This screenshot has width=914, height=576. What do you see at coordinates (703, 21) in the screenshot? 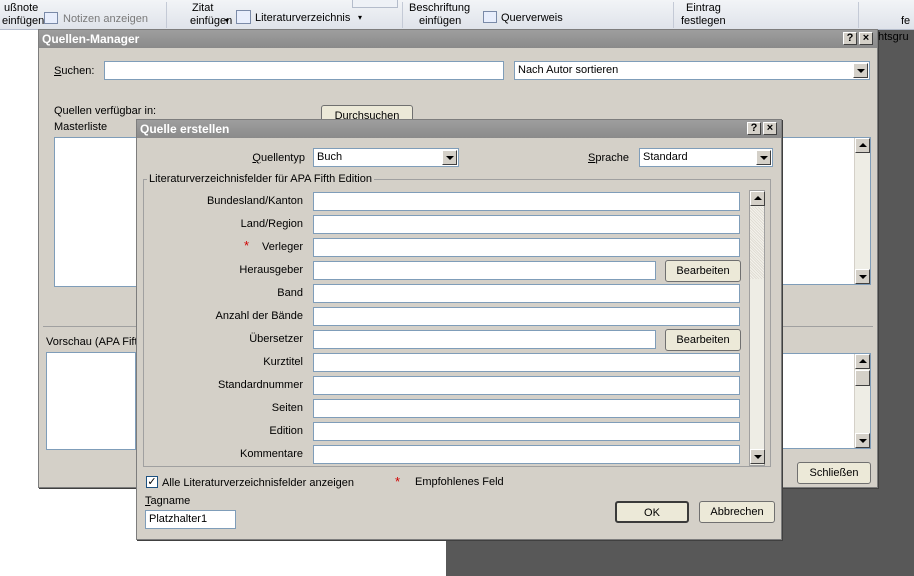
I see `mark-entry-label-2: festlegen` at bounding box center [703, 21].